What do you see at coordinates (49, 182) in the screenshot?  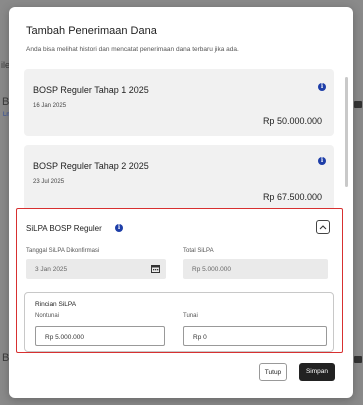 I see `fund-date: 23 Jul 2025` at bounding box center [49, 182].